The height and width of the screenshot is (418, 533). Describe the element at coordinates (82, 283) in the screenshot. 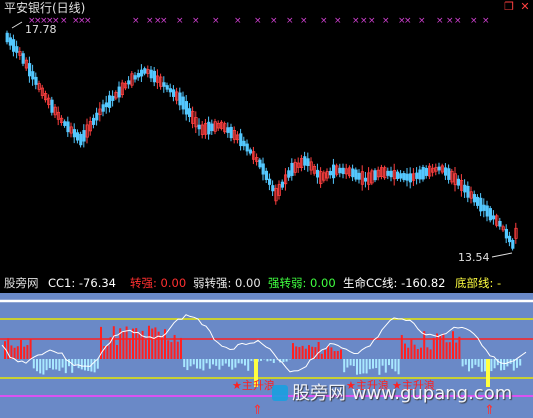

I see `cc1-value: CC1: -76.34` at that location.